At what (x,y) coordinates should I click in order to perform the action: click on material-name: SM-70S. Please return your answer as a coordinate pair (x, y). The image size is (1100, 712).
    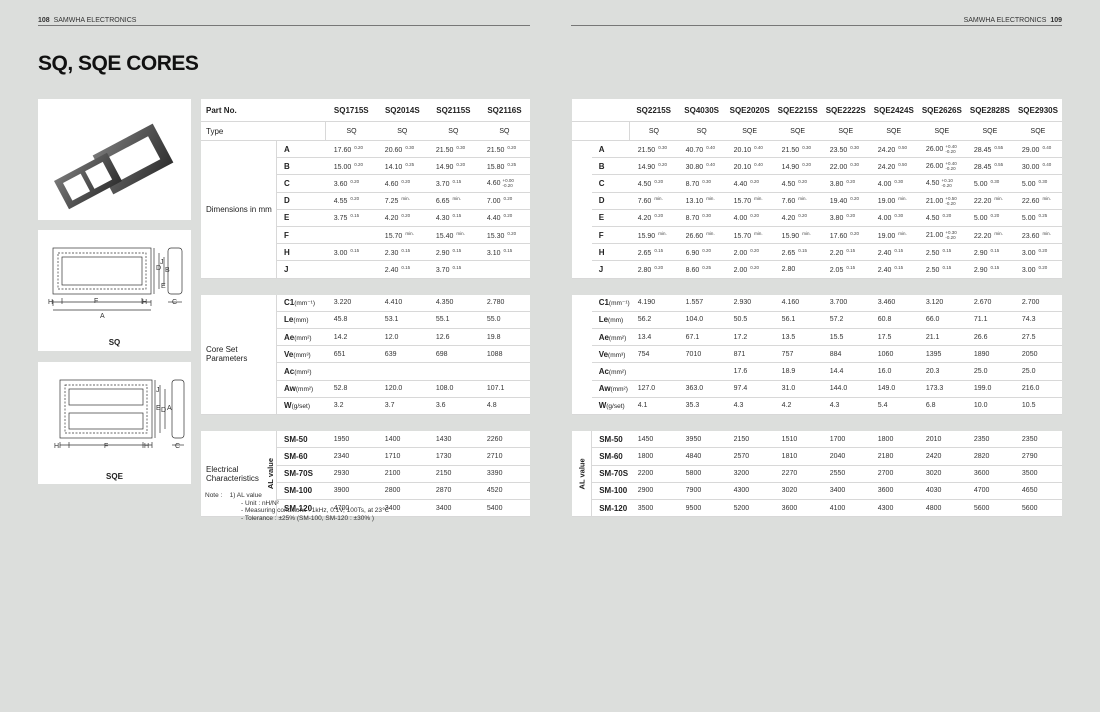
    Looking at the image, I should click on (610, 474).